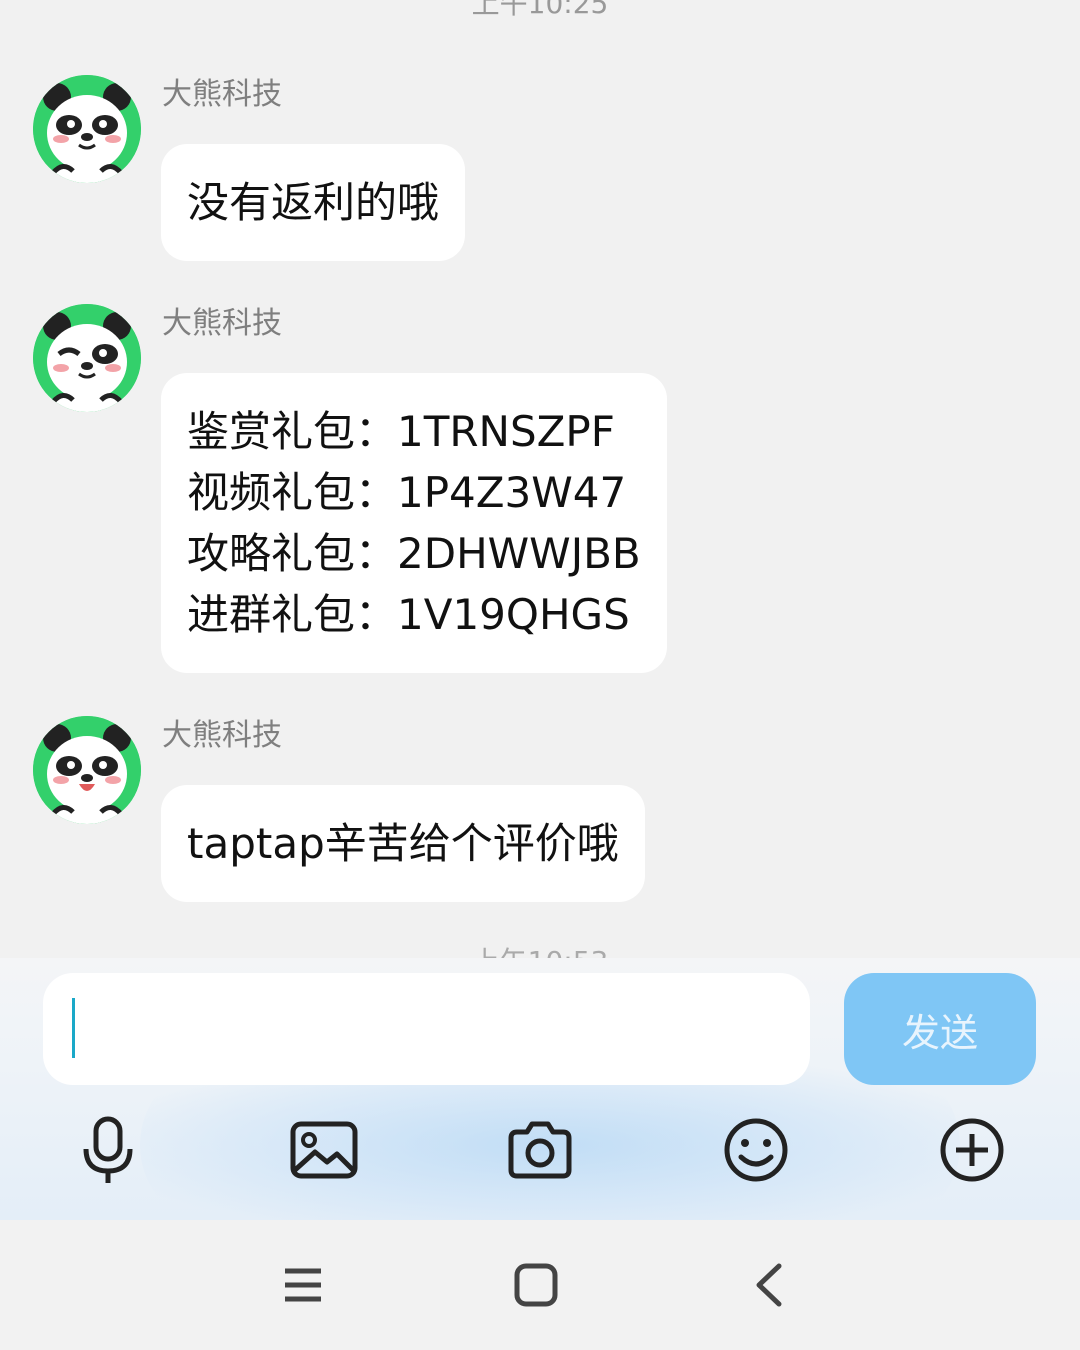 Image resolution: width=1080 pixels, height=1350 pixels. What do you see at coordinates (414, 553) in the screenshot?
I see `message-text: 攻略礼包：2DHWWJBB` at bounding box center [414, 553].